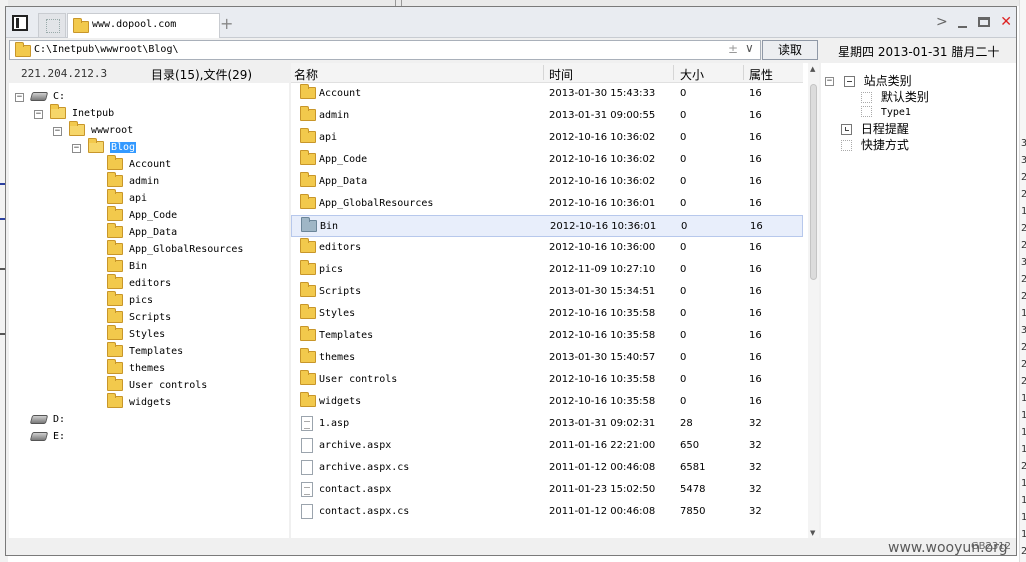 The height and width of the screenshot is (562, 1026). What do you see at coordinates (1006, 22) in the screenshot?
I see `close-icon: ✕` at bounding box center [1006, 22].